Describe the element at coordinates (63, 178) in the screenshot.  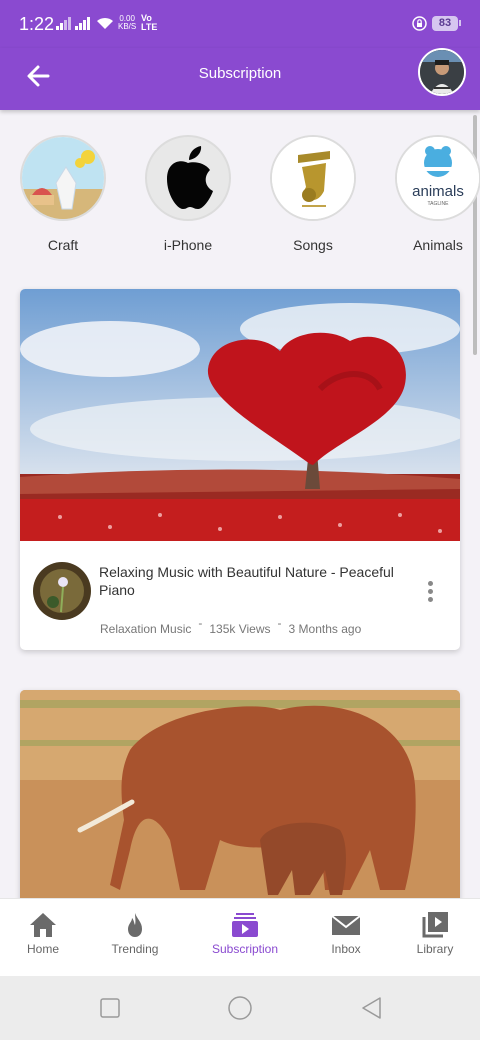
I see `category-craft-image` at that location.